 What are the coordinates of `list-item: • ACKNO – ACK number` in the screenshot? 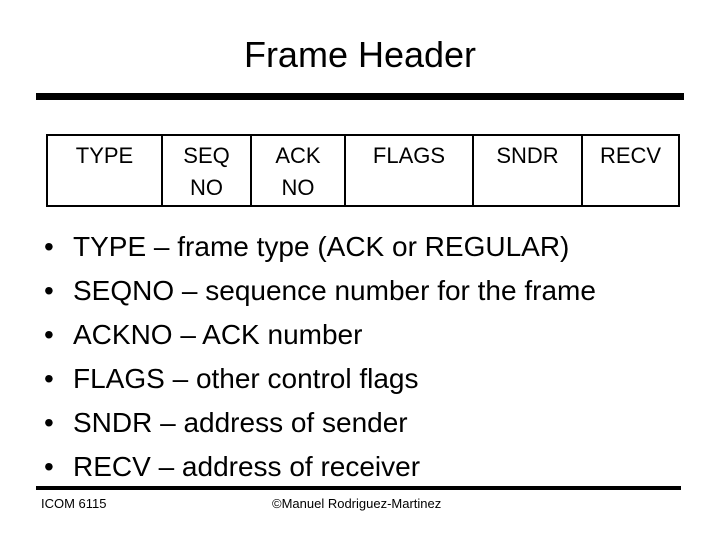 It's located at (320, 335).